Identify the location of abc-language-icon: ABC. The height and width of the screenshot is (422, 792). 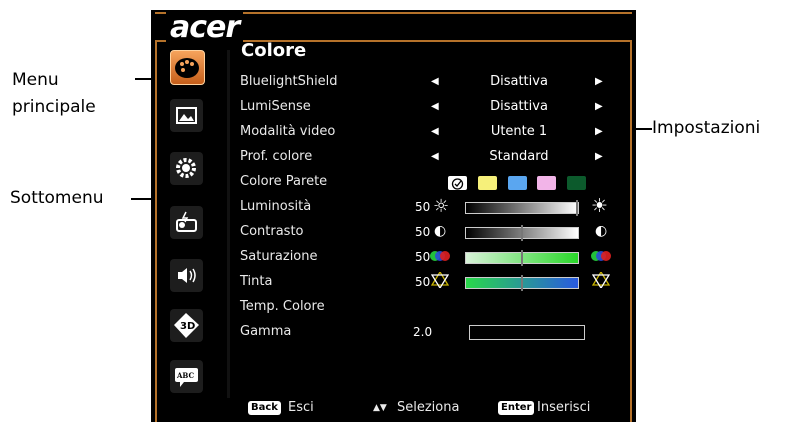
(186, 376).